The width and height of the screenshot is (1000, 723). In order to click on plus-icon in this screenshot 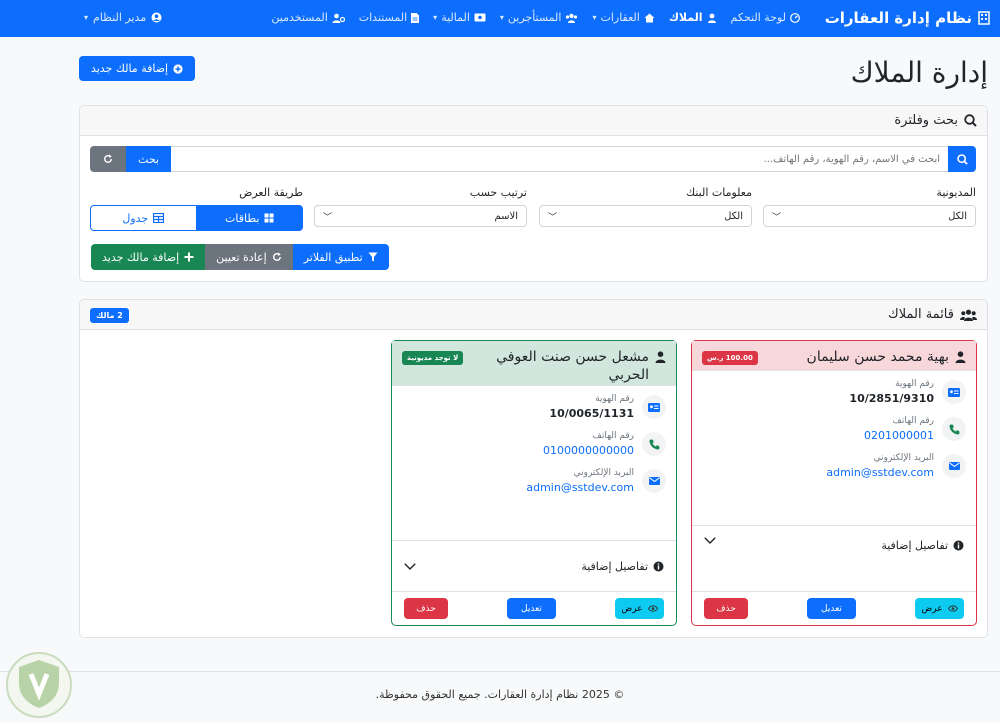, I will do `click(189, 257)`.